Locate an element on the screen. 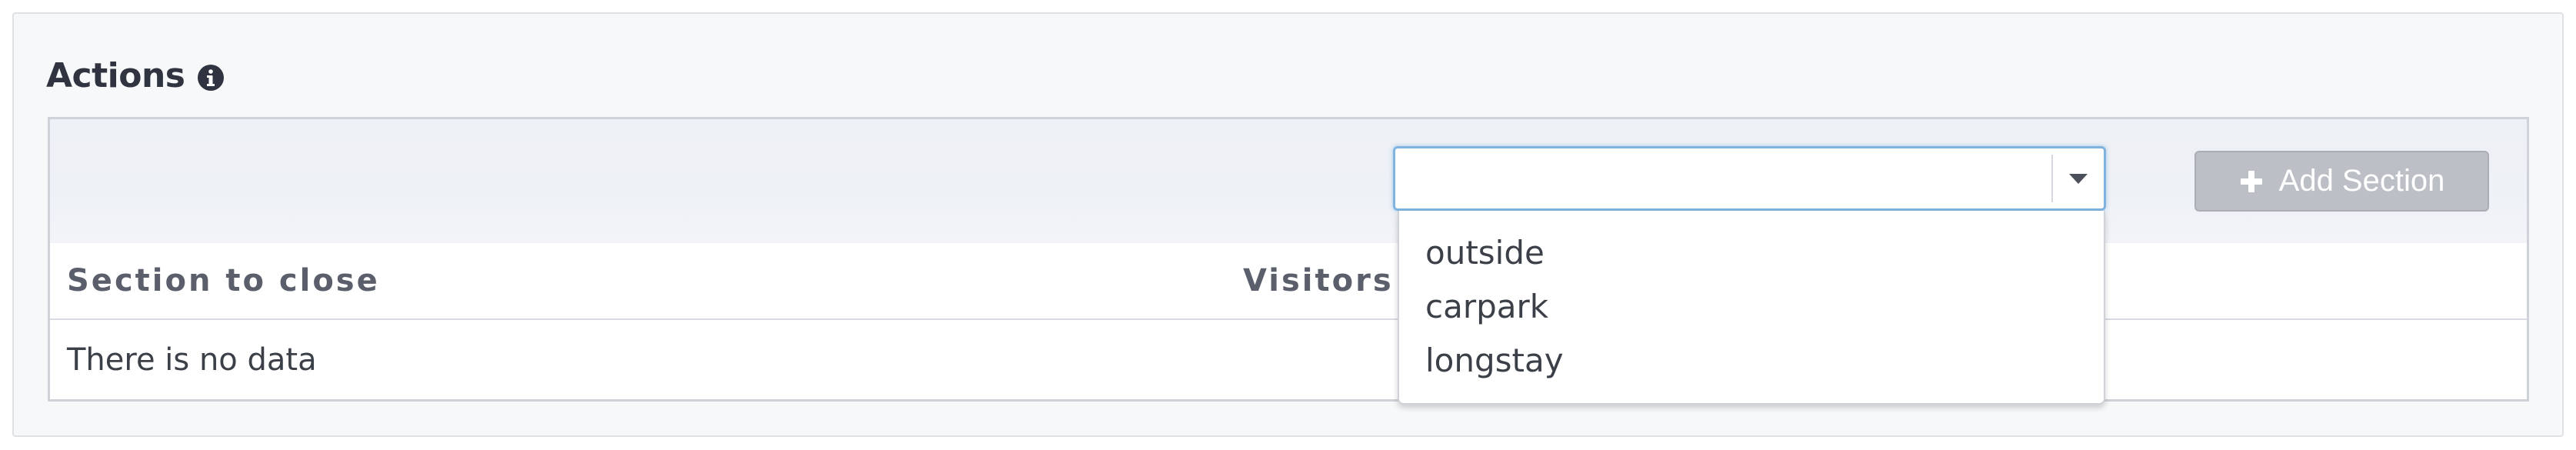 The width and height of the screenshot is (2576, 450). column-header-visitors: Visitors is located at coordinates (1318, 281).